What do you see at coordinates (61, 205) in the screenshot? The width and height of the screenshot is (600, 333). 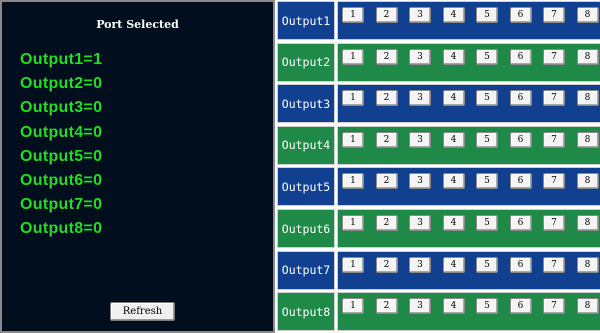 I see `status-line-output7: Output7=0` at bounding box center [61, 205].